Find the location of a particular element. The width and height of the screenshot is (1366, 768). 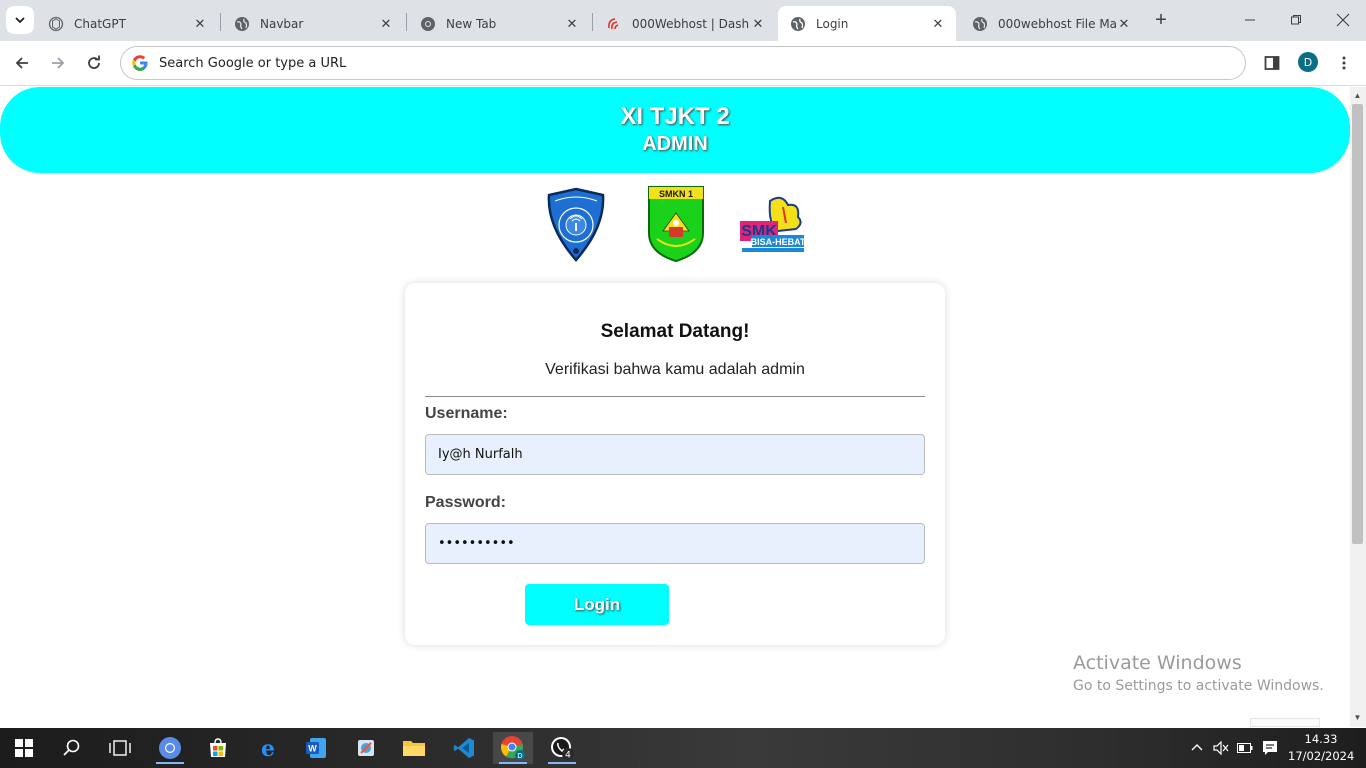

scrollbar-thumb is located at coordinates (1357, 324).